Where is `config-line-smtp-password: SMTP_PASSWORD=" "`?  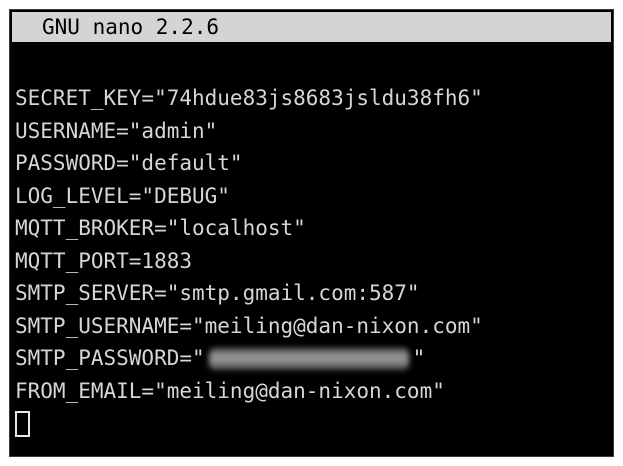 config-line-smtp-password: SMTP_PASSWORD=" " is located at coordinates (314, 358).